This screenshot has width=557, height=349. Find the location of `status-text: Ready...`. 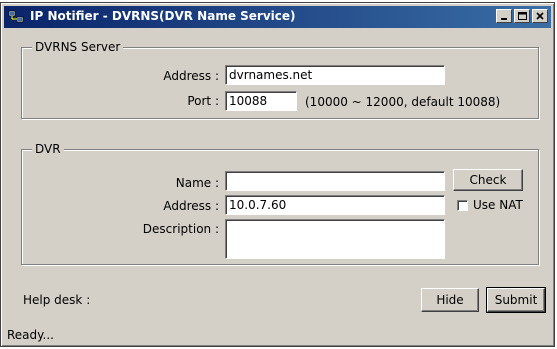

status-text: Ready... is located at coordinates (30, 335).